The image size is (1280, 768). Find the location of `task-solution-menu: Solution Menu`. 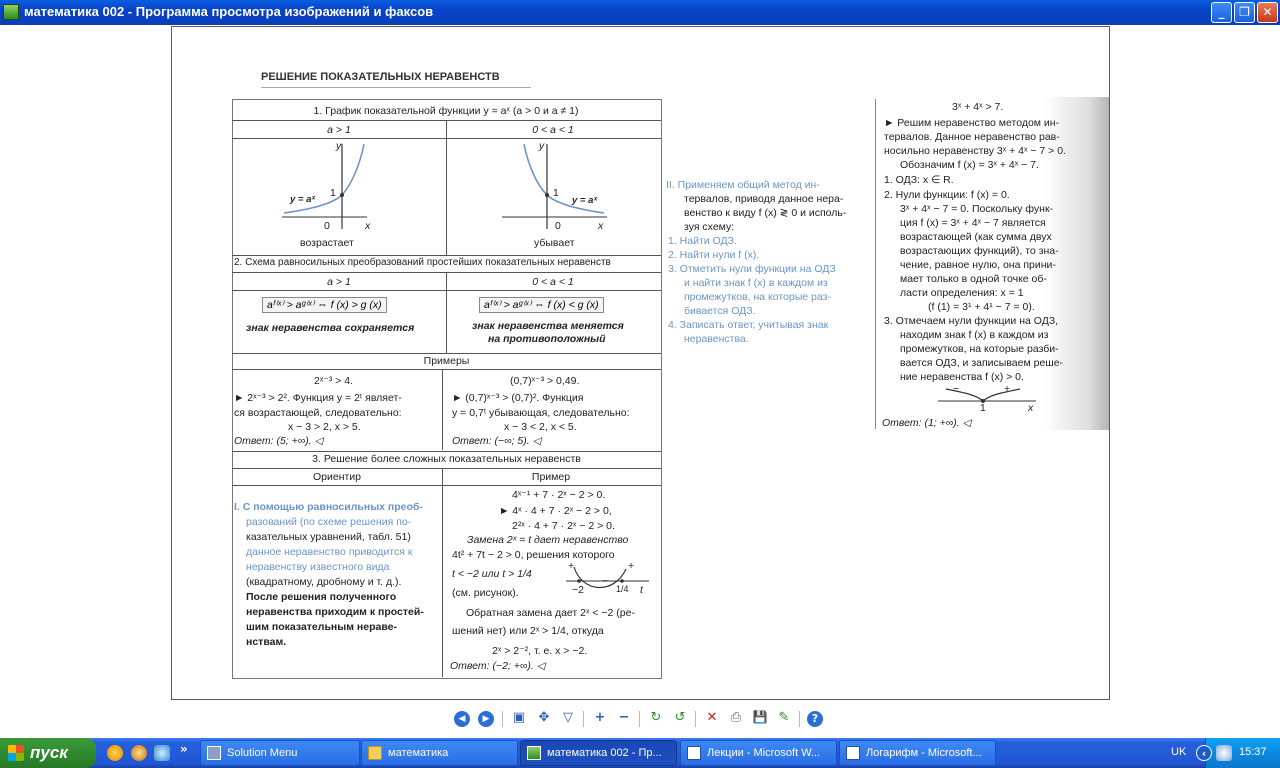

task-solution-menu: Solution Menu is located at coordinates (280, 753).